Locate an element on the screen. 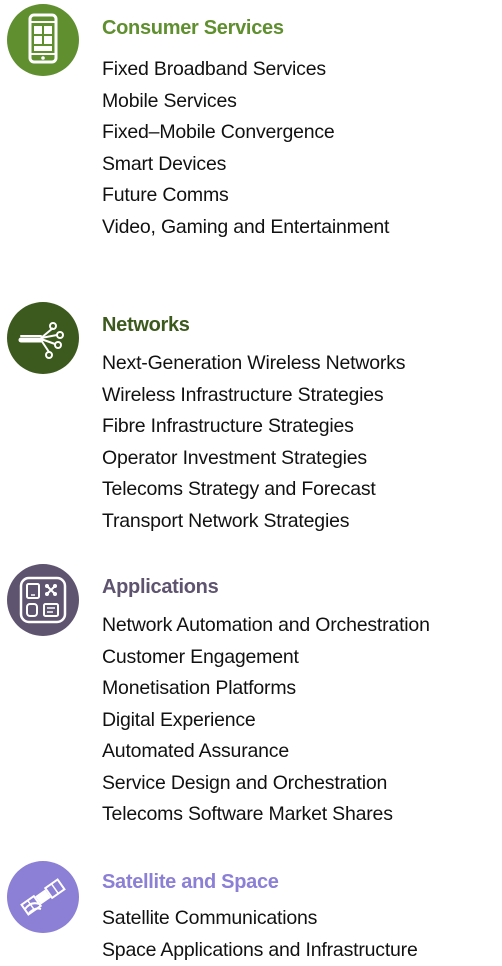  list-item: Smart Devices is located at coordinates (245, 165).